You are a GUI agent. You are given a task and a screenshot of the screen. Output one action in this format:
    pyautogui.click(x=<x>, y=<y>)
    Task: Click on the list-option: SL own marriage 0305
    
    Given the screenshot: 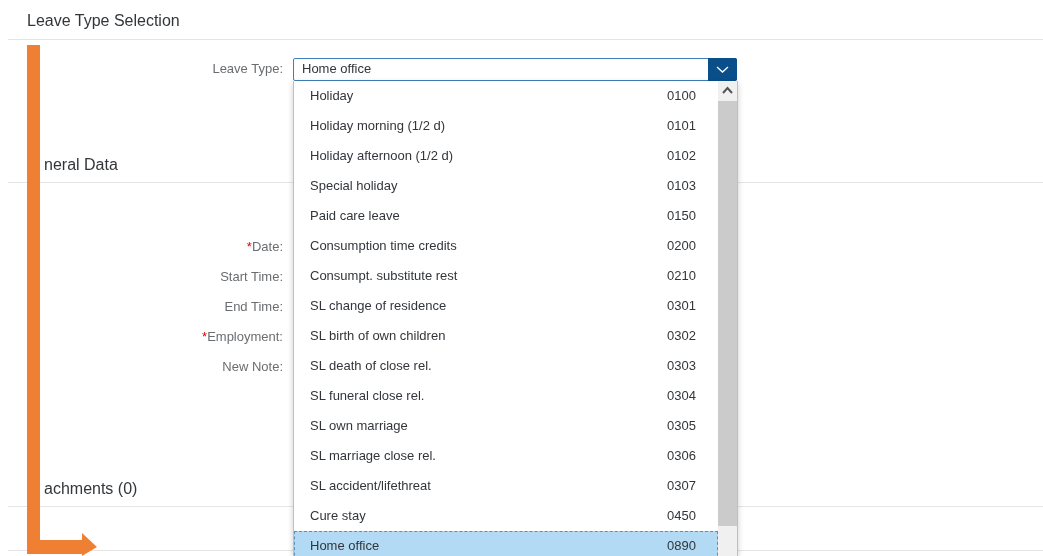 What is the action you would take?
    pyautogui.click(x=506, y=426)
    